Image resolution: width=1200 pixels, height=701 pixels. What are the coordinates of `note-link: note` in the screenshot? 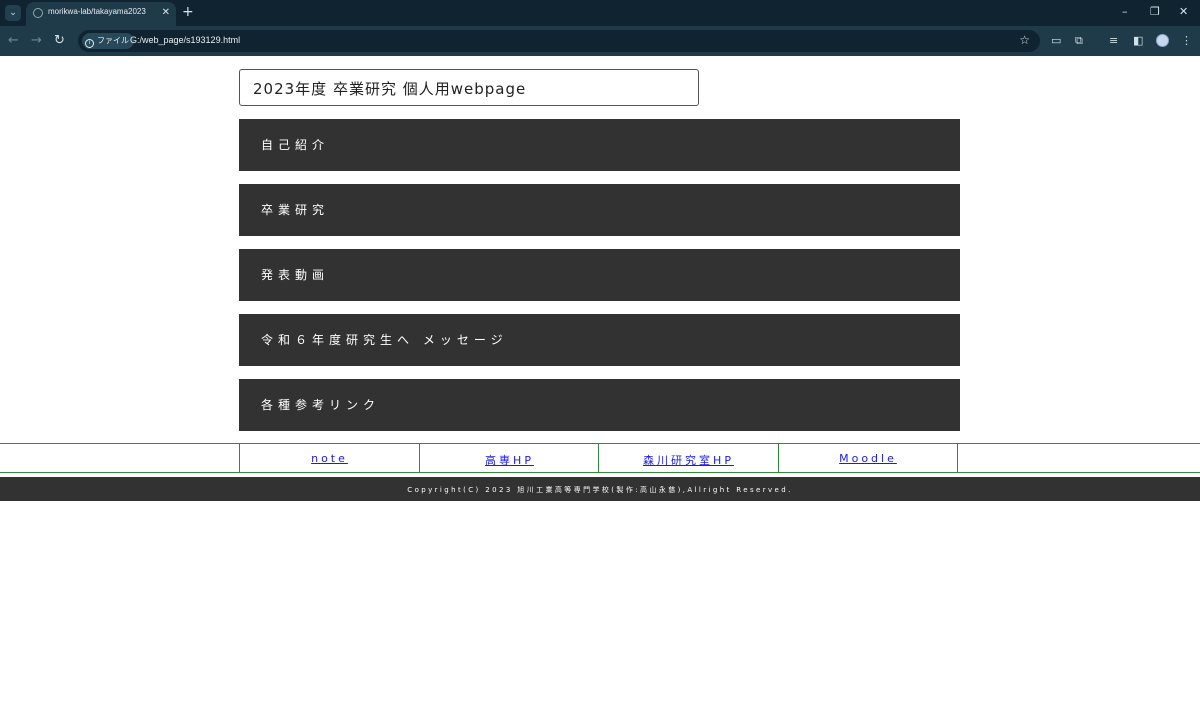 It's located at (329, 458).